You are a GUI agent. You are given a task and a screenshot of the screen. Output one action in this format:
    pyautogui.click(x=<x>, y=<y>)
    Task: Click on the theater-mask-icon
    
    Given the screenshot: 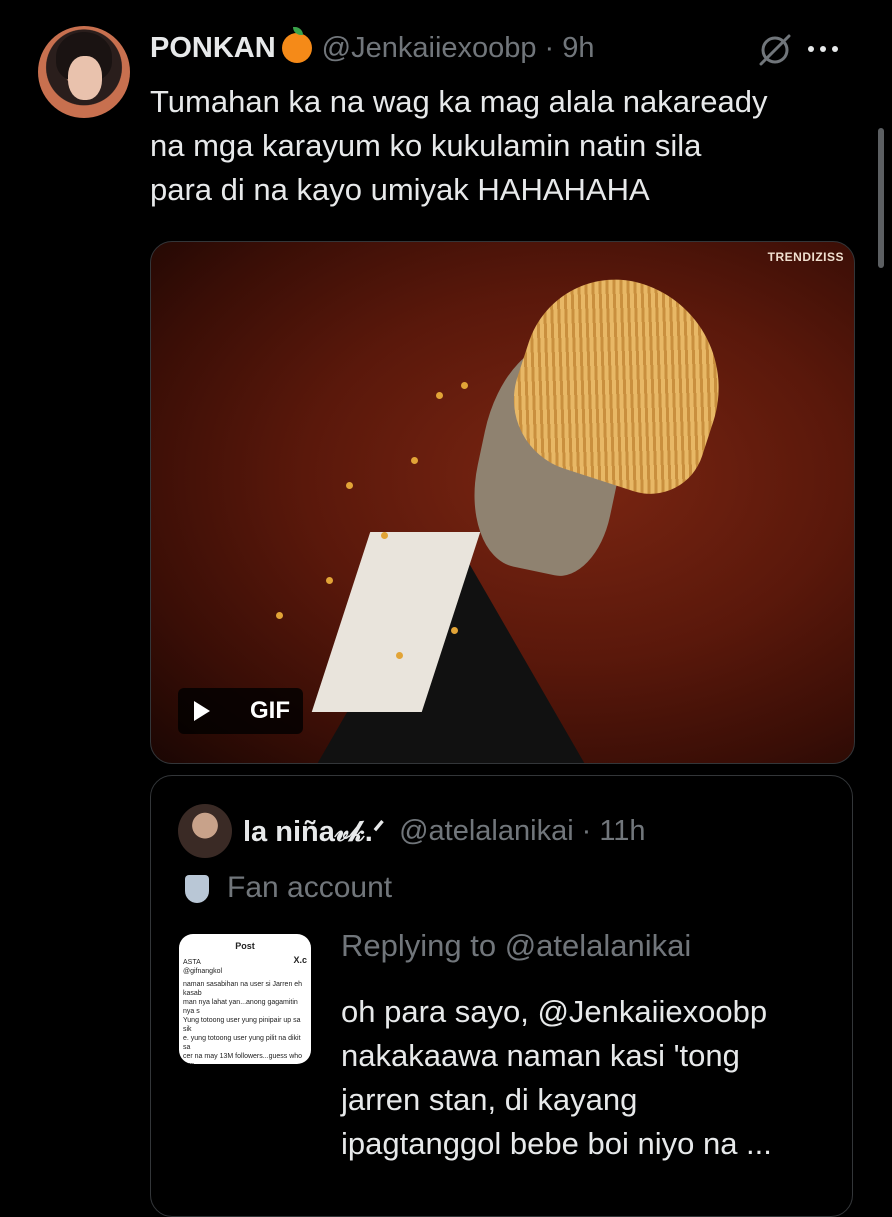 What is the action you would take?
    pyautogui.click(x=197, y=889)
    